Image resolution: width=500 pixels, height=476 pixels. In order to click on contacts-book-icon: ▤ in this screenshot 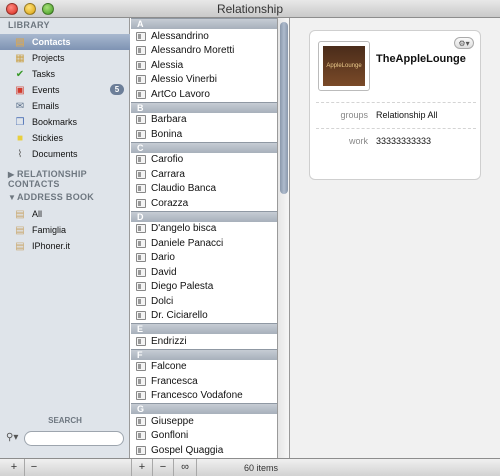, I will do `click(20, 42)`.